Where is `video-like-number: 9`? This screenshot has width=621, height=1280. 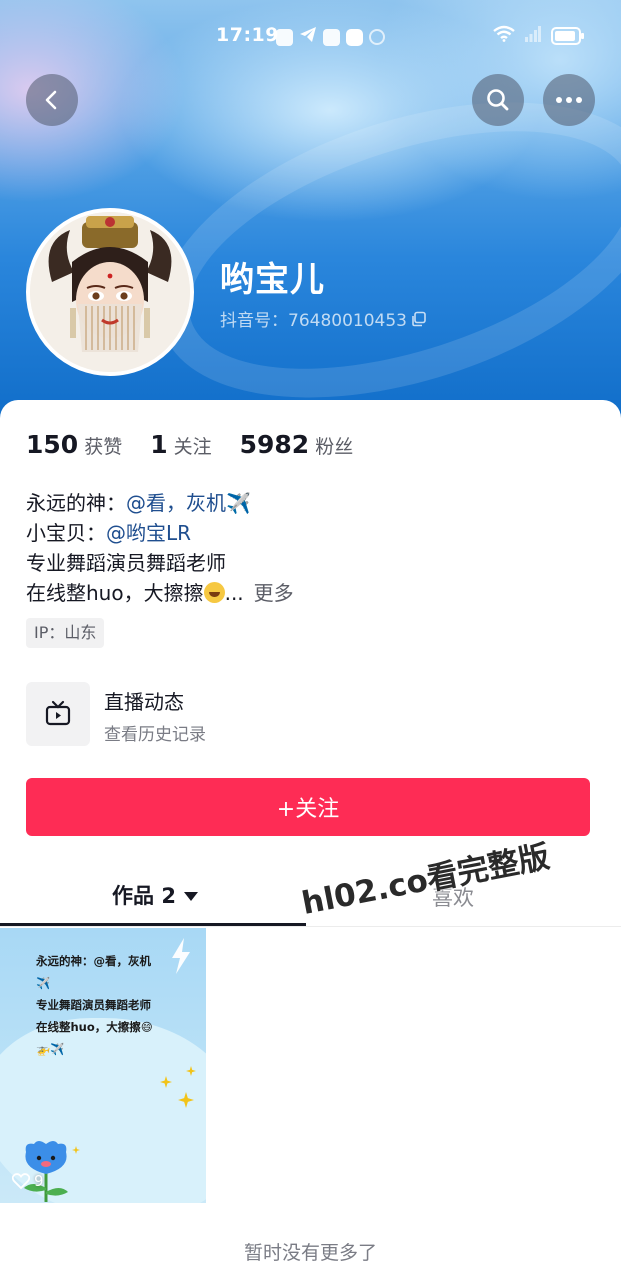 video-like-number: 9 is located at coordinates (39, 1181).